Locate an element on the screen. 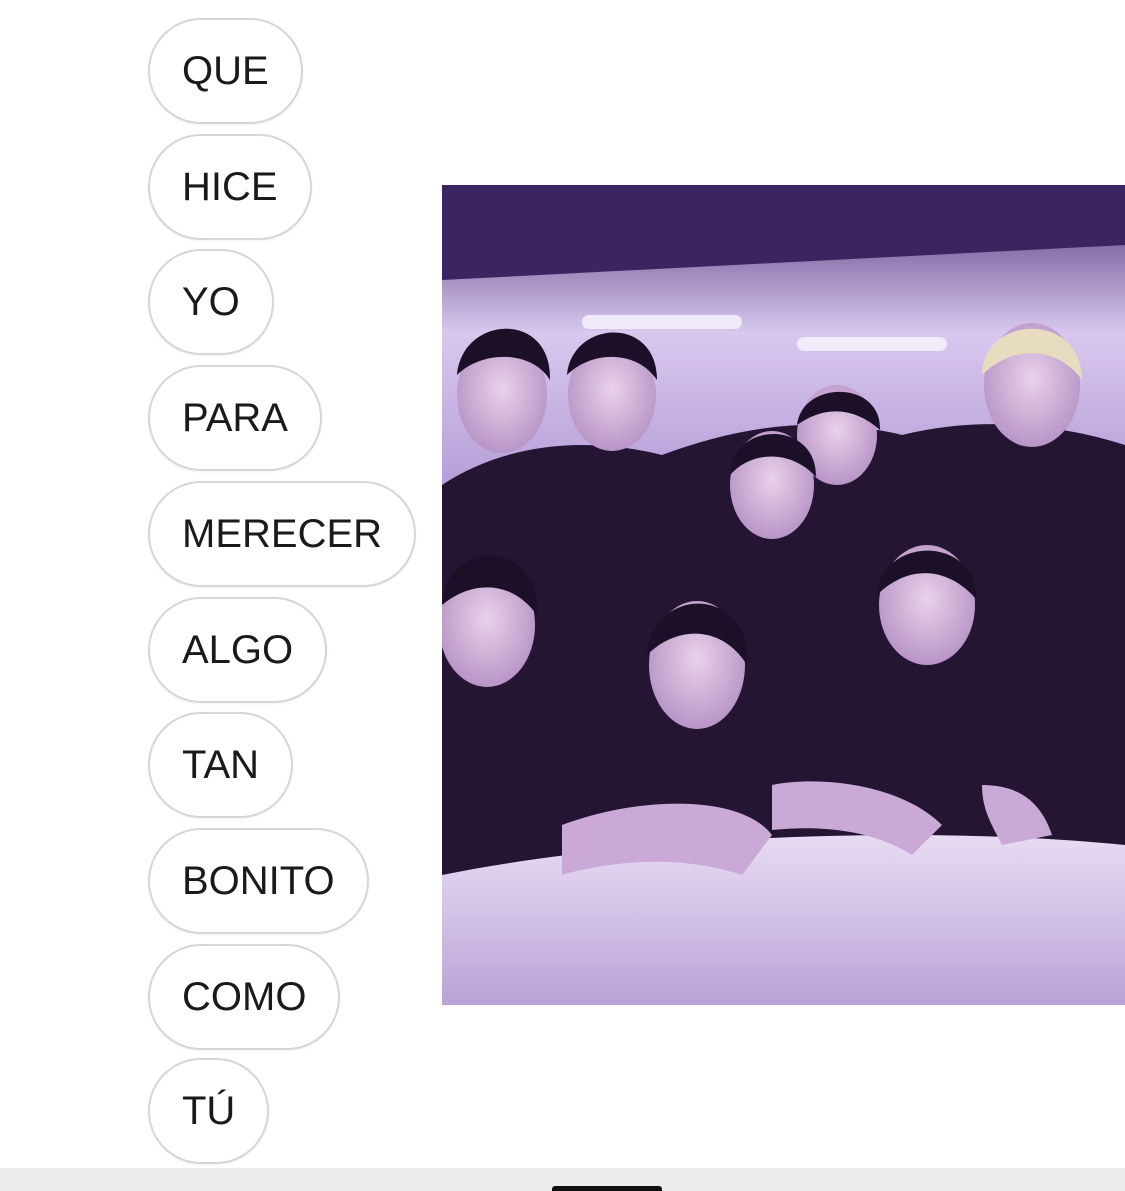 The width and height of the screenshot is (1125, 1191). message-bubble: MERECER is located at coordinates (282, 534).